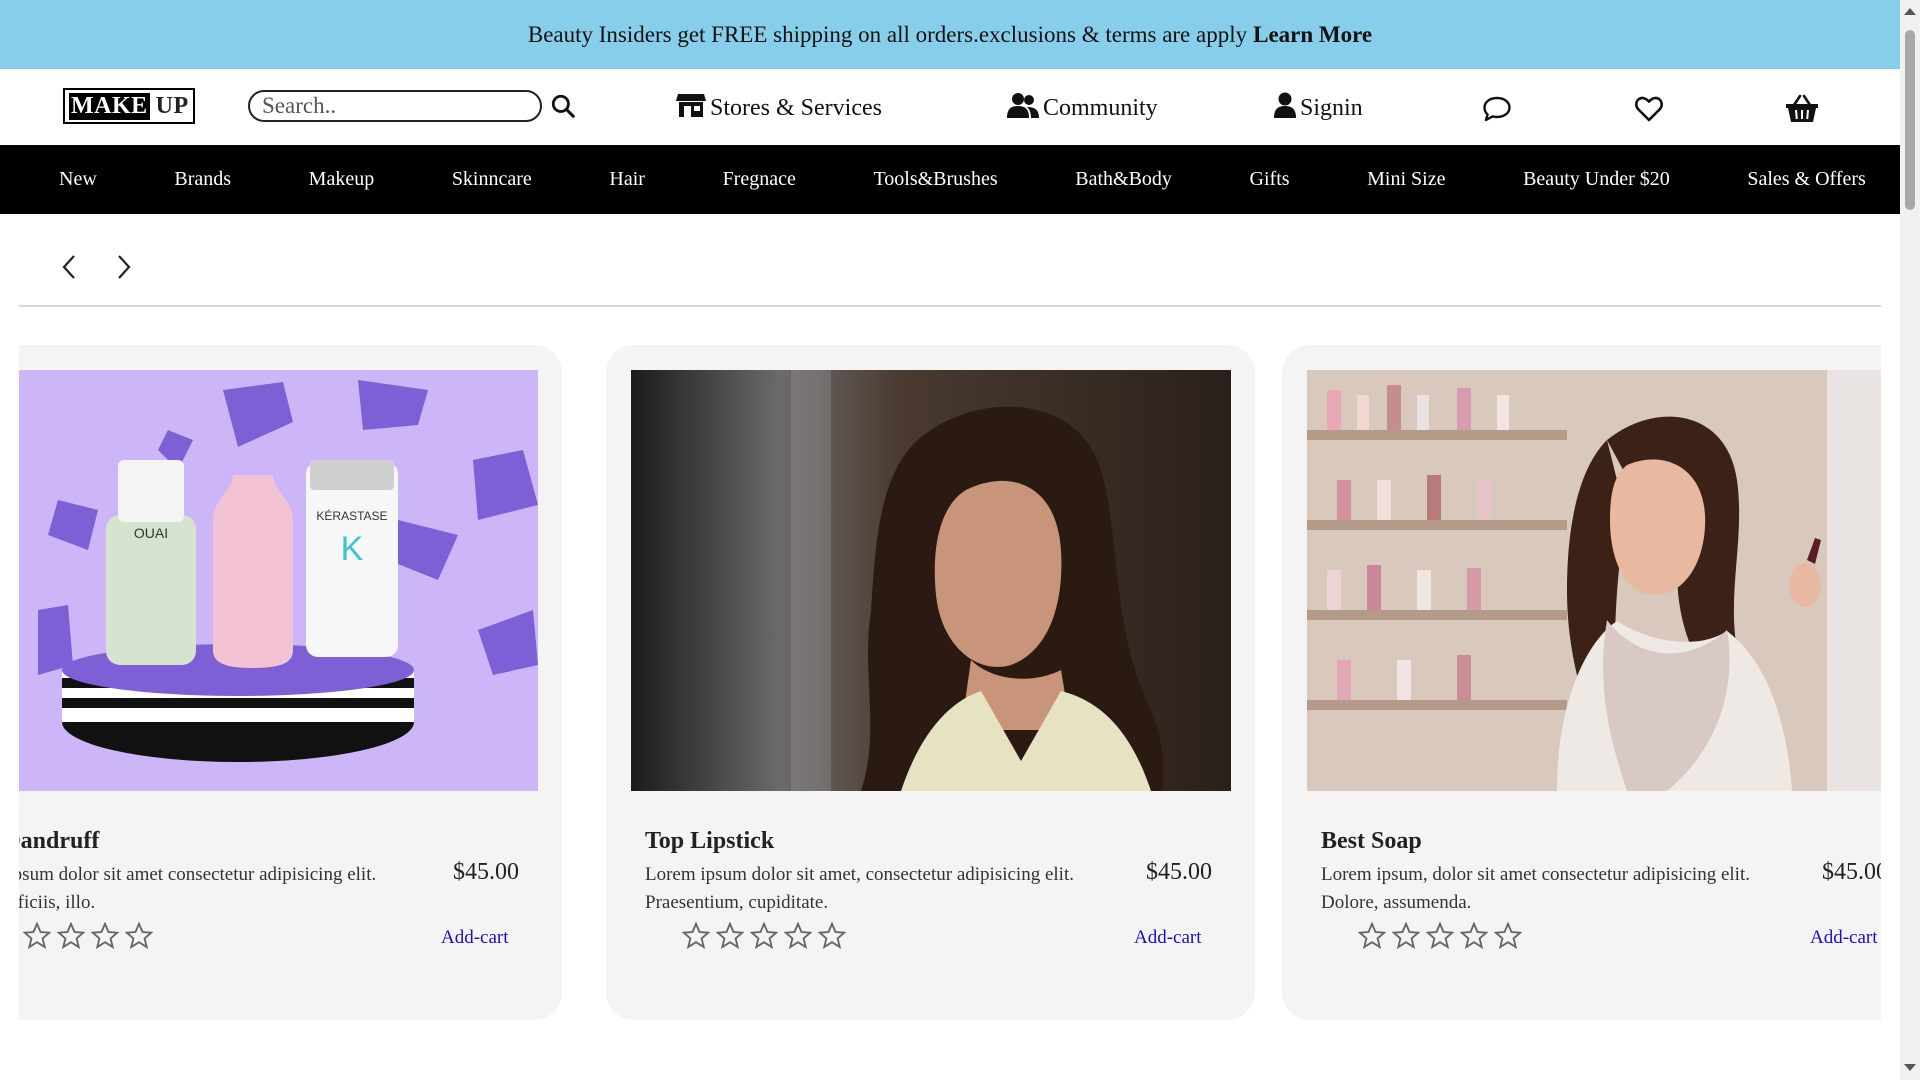 The image size is (1920, 1080). I want to click on learn-more-link: Learn More, so click(1312, 35).